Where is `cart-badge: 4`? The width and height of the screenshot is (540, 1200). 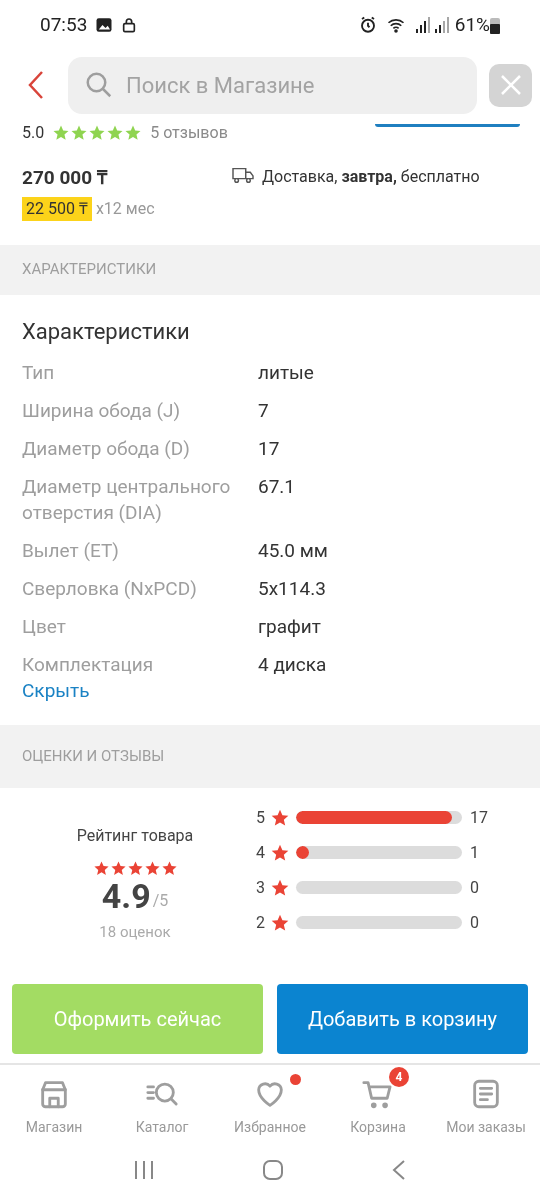 cart-badge: 4 is located at coordinates (399, 1077).